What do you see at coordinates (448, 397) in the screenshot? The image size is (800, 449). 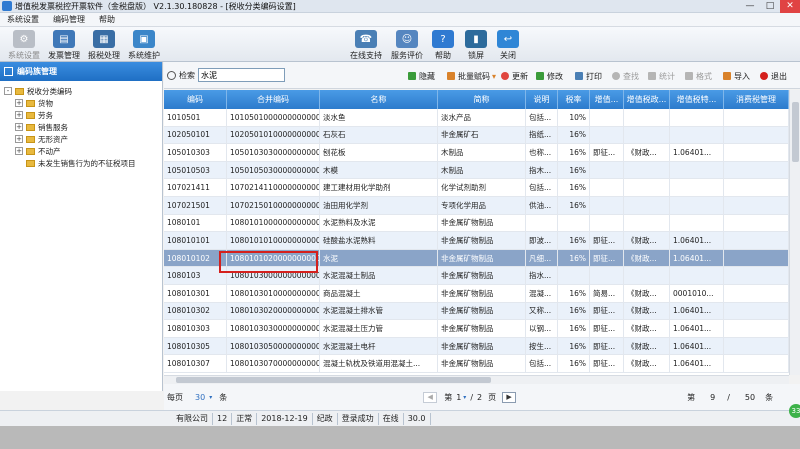 I see `page-prefix: 第` at bounding box center [448, 397].